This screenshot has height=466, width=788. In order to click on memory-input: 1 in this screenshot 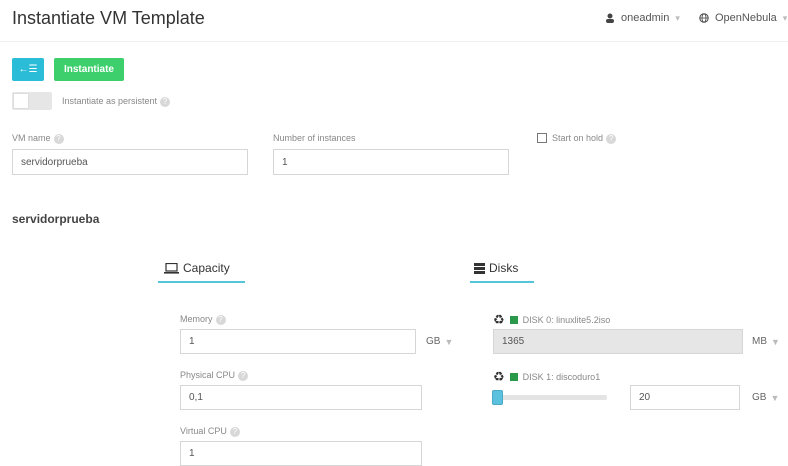, I will do `click(298, 341)`.